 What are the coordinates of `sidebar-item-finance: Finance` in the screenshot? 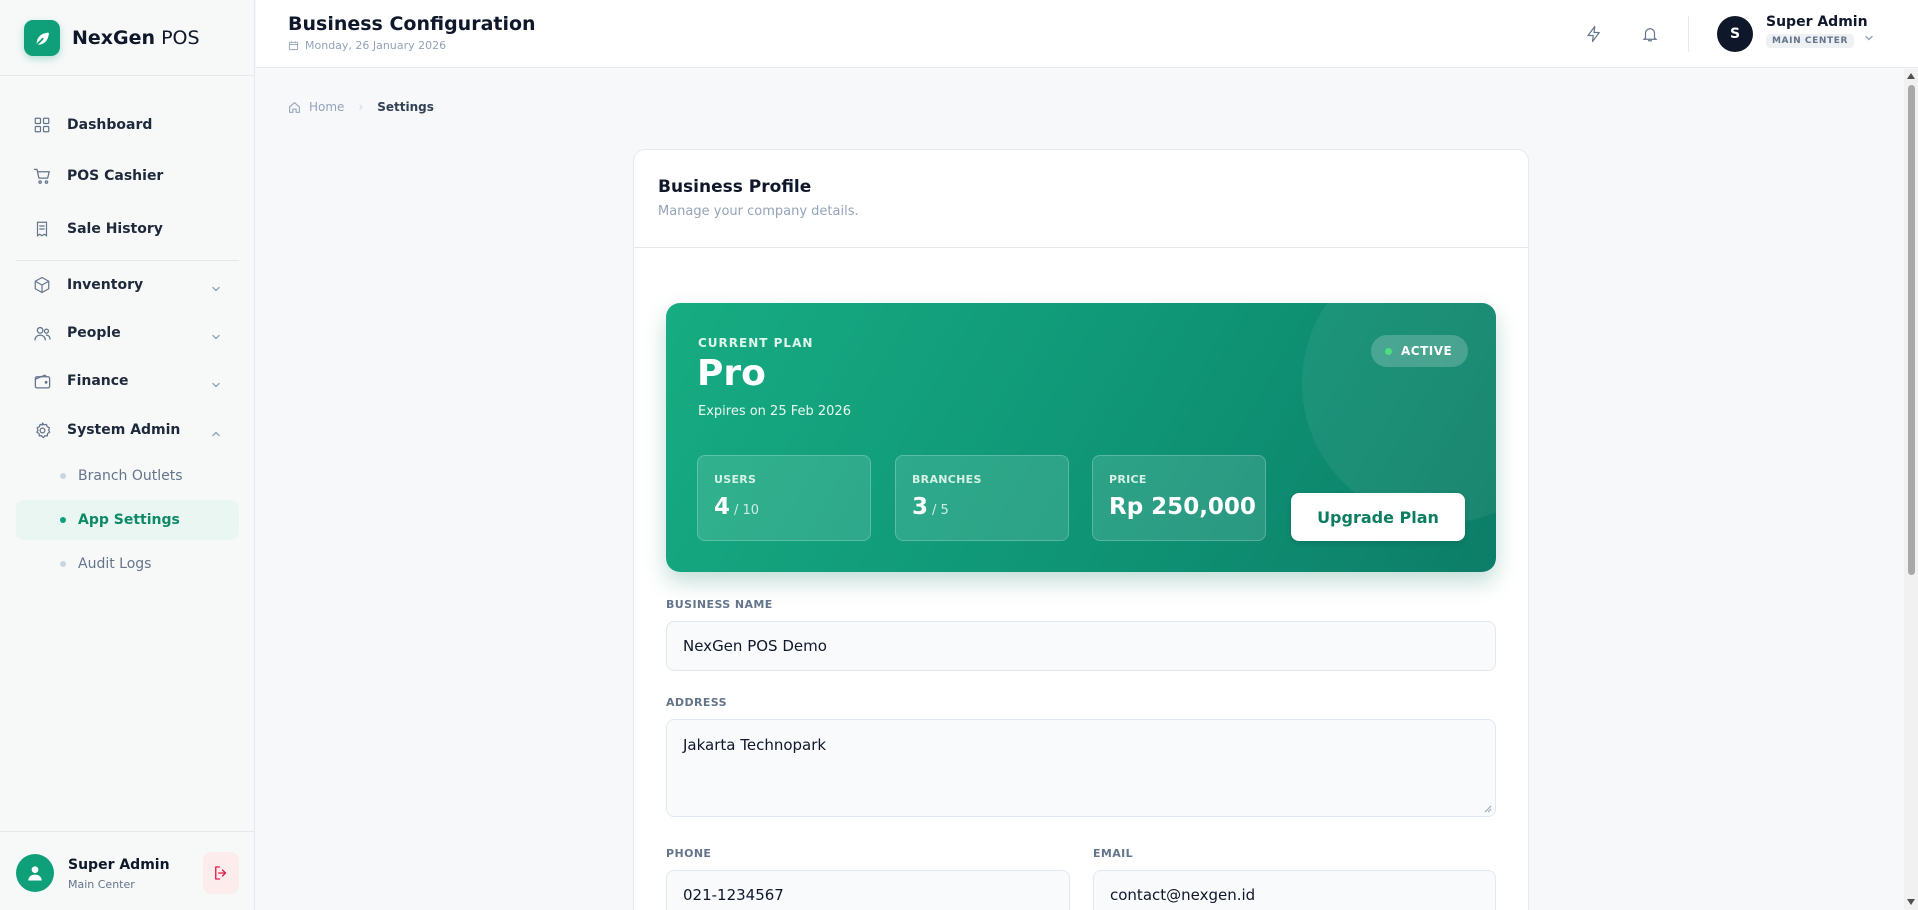 It's located at (127, 381).